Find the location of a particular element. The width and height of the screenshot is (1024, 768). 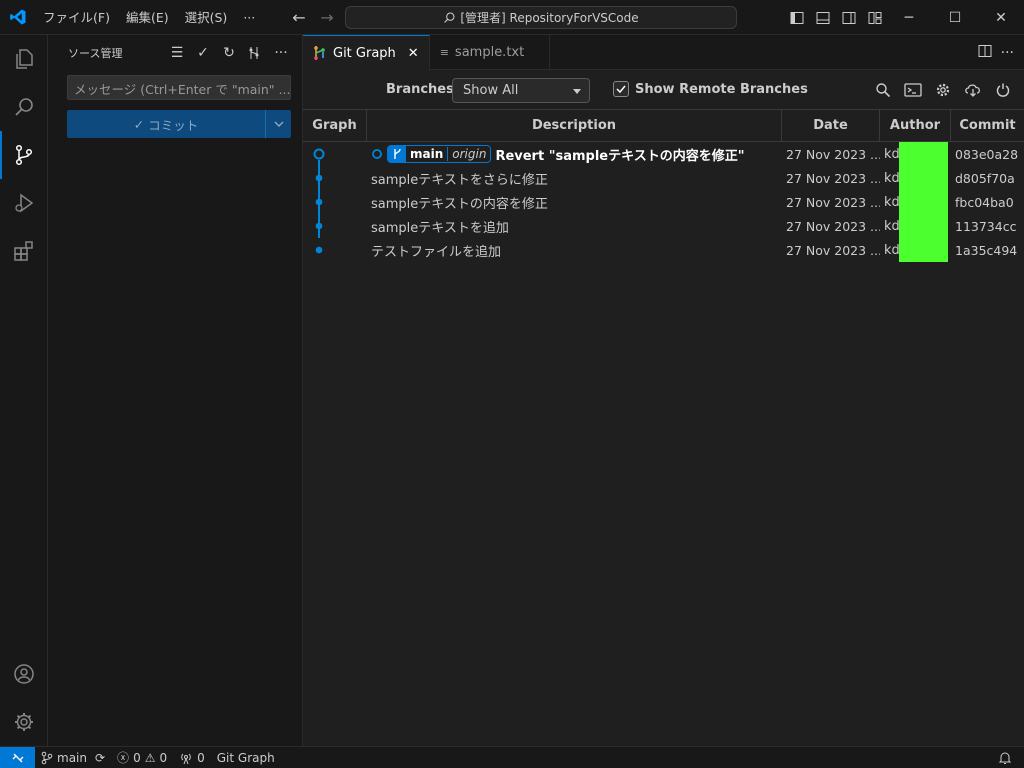

split-editor-icon is located at coordinates (985, 53).